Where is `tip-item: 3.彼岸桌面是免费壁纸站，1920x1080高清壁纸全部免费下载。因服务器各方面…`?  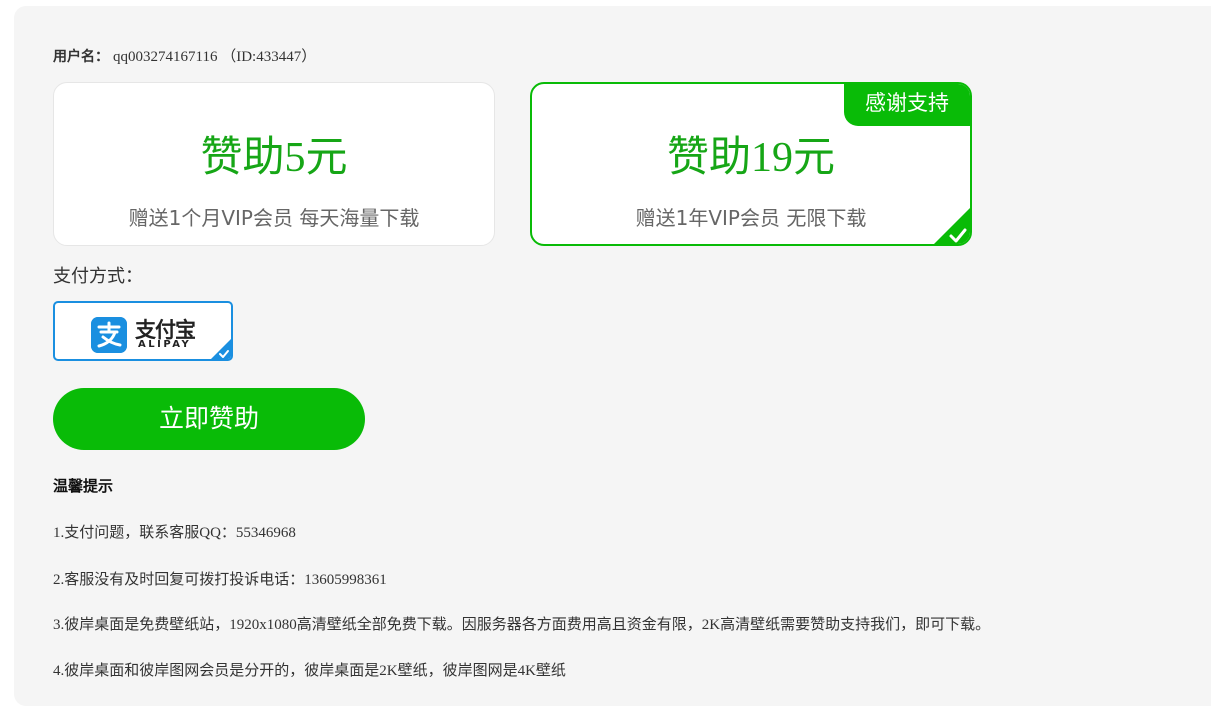 tip-item: 3.彼岸桌面是免费壁纸站，1920x1080高清壁纸全部免费下载。因服务器各方面… is located at coordinates (522, 625).